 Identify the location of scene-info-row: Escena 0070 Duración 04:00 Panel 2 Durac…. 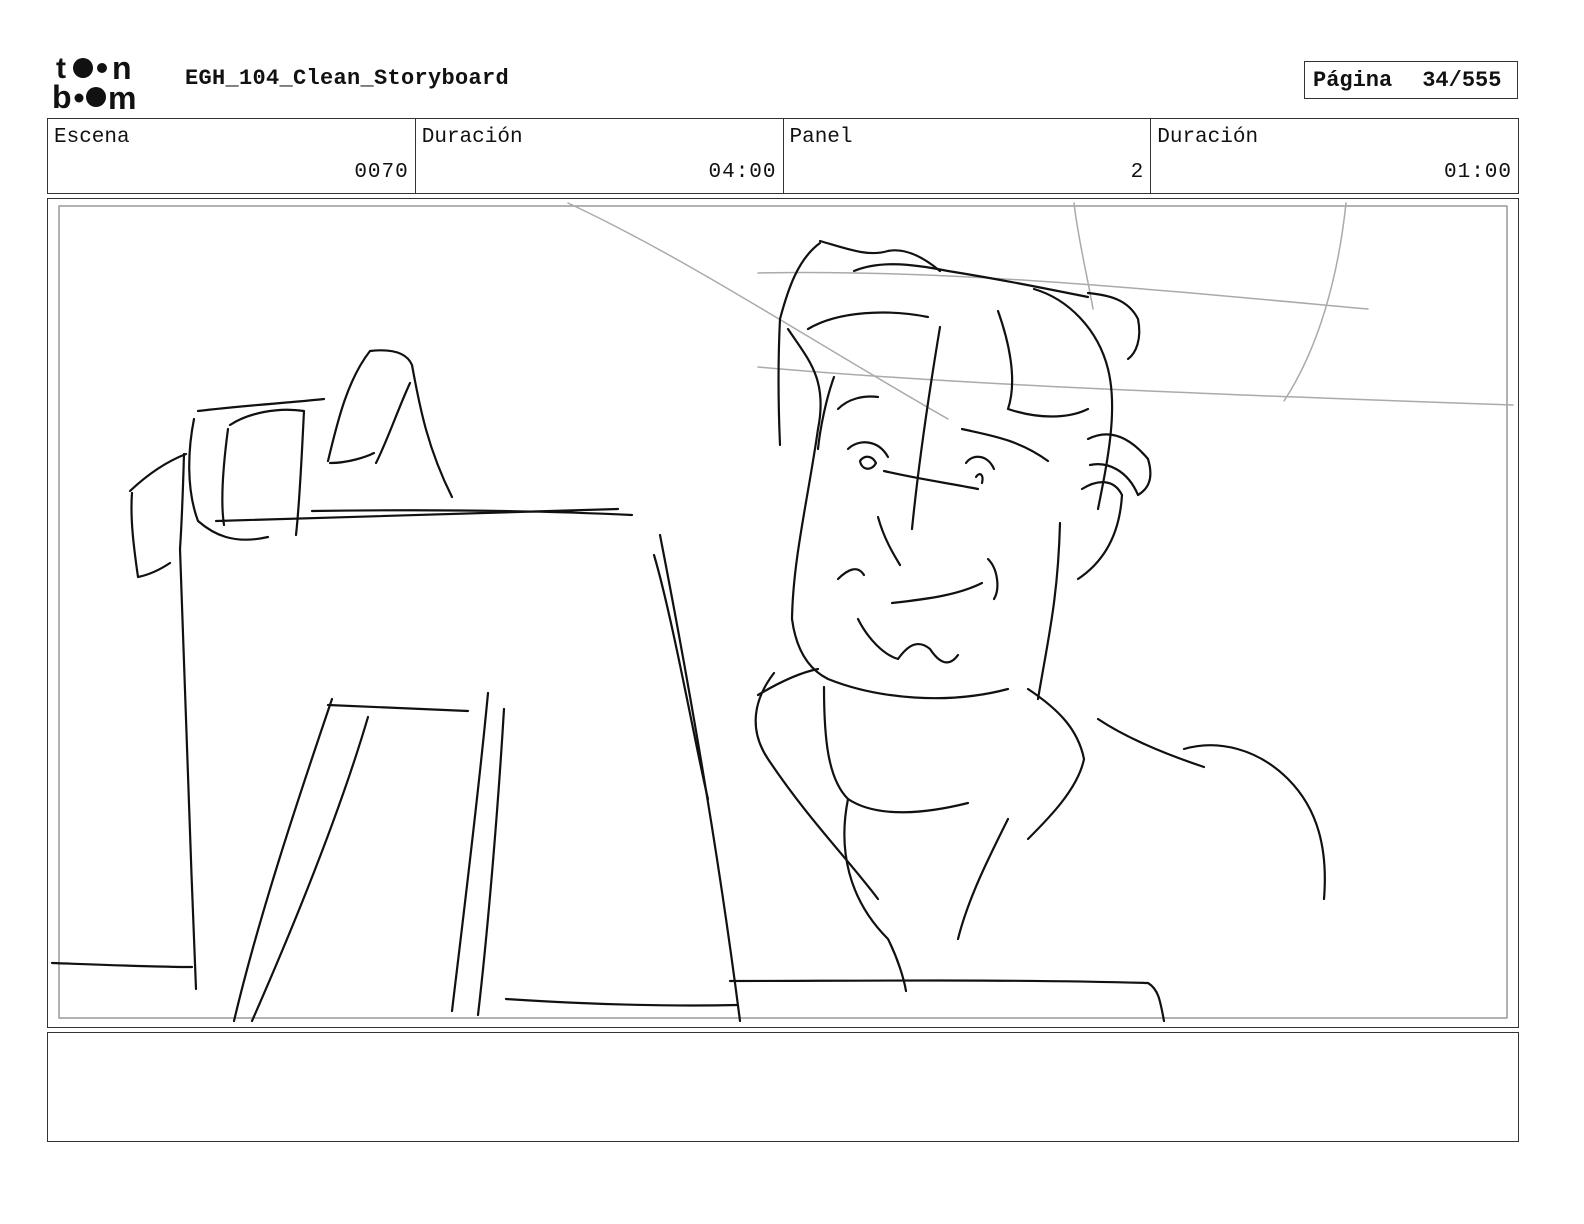
(783, 156).